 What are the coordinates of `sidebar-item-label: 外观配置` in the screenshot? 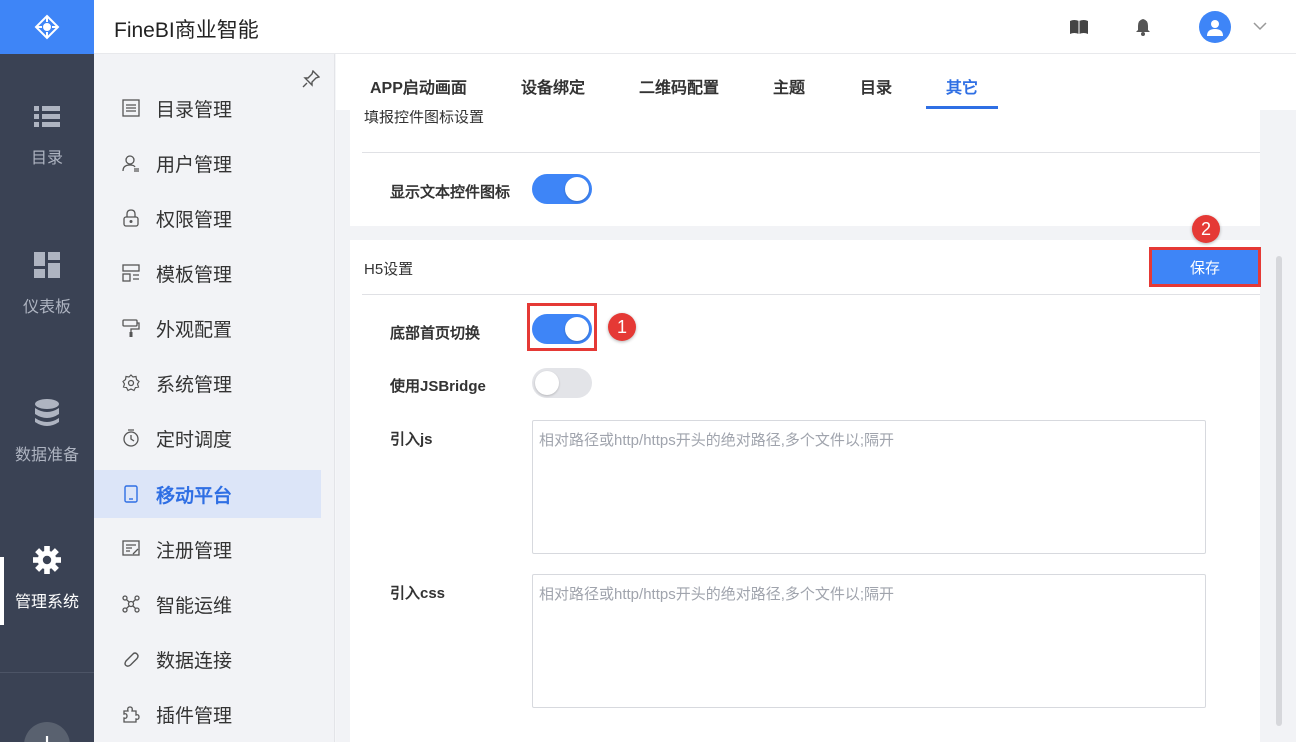 It's located at (194, 330).